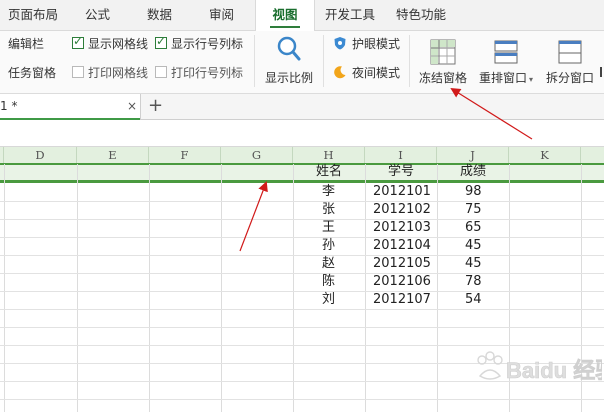  What do you see at coordinates (554, 370) in the screenshot?
I see `watermark-text: Baidu 经验` at bounding box center [554, 370].